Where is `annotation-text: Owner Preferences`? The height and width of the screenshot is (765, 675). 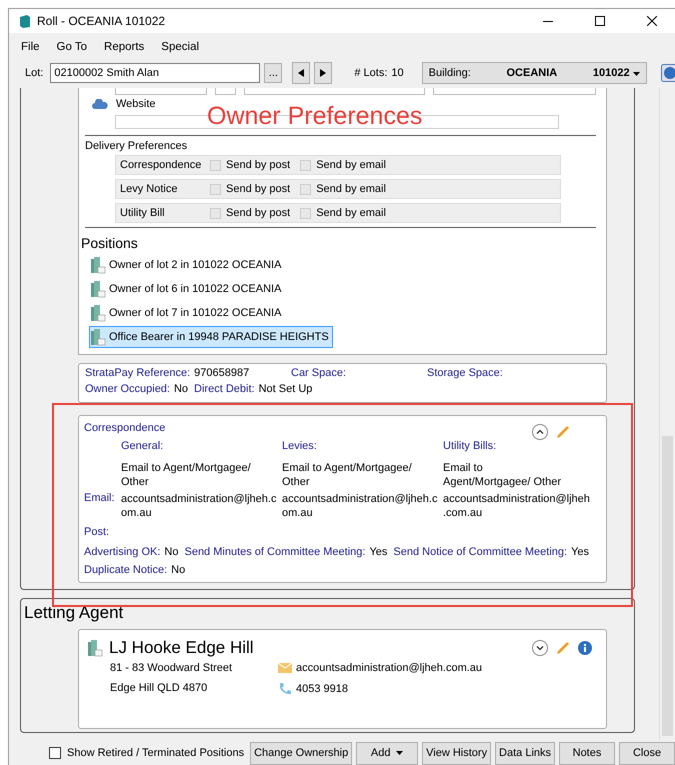 annotation-text: Owner Preferences is located at coordinates (314, 116).